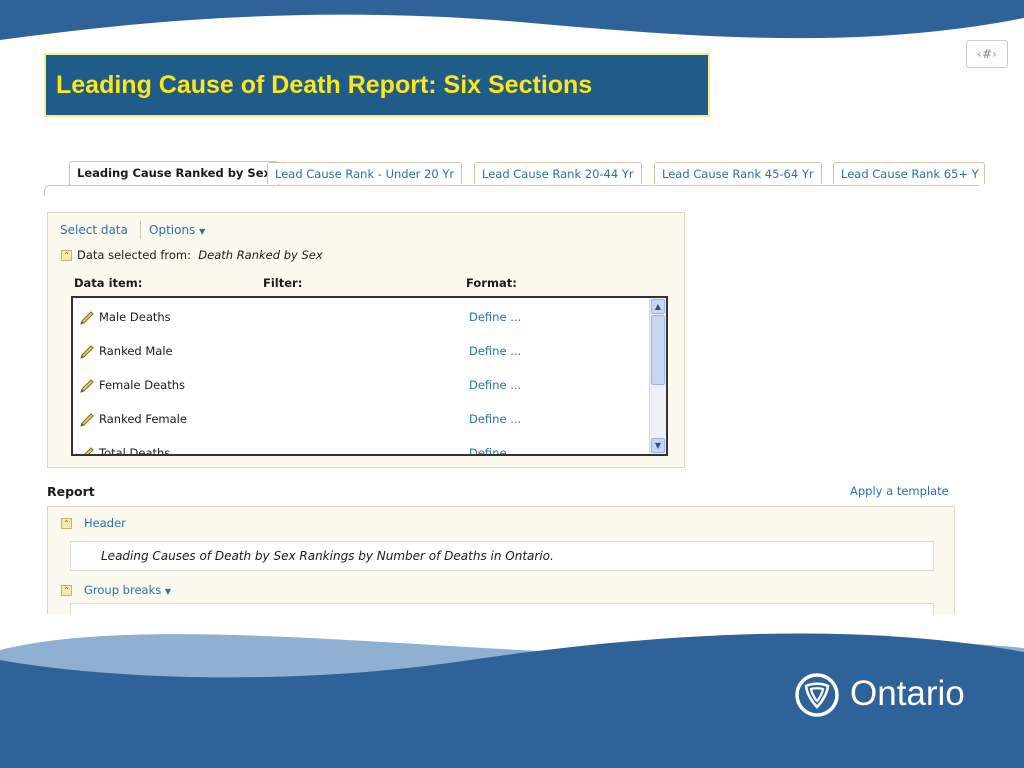 This screenshot has height=768, width=1024. What do you see at coordinates (658, 306) in the screenshot?
I see `scroll-up-icon: ▲` at bounding box center [658, 306].